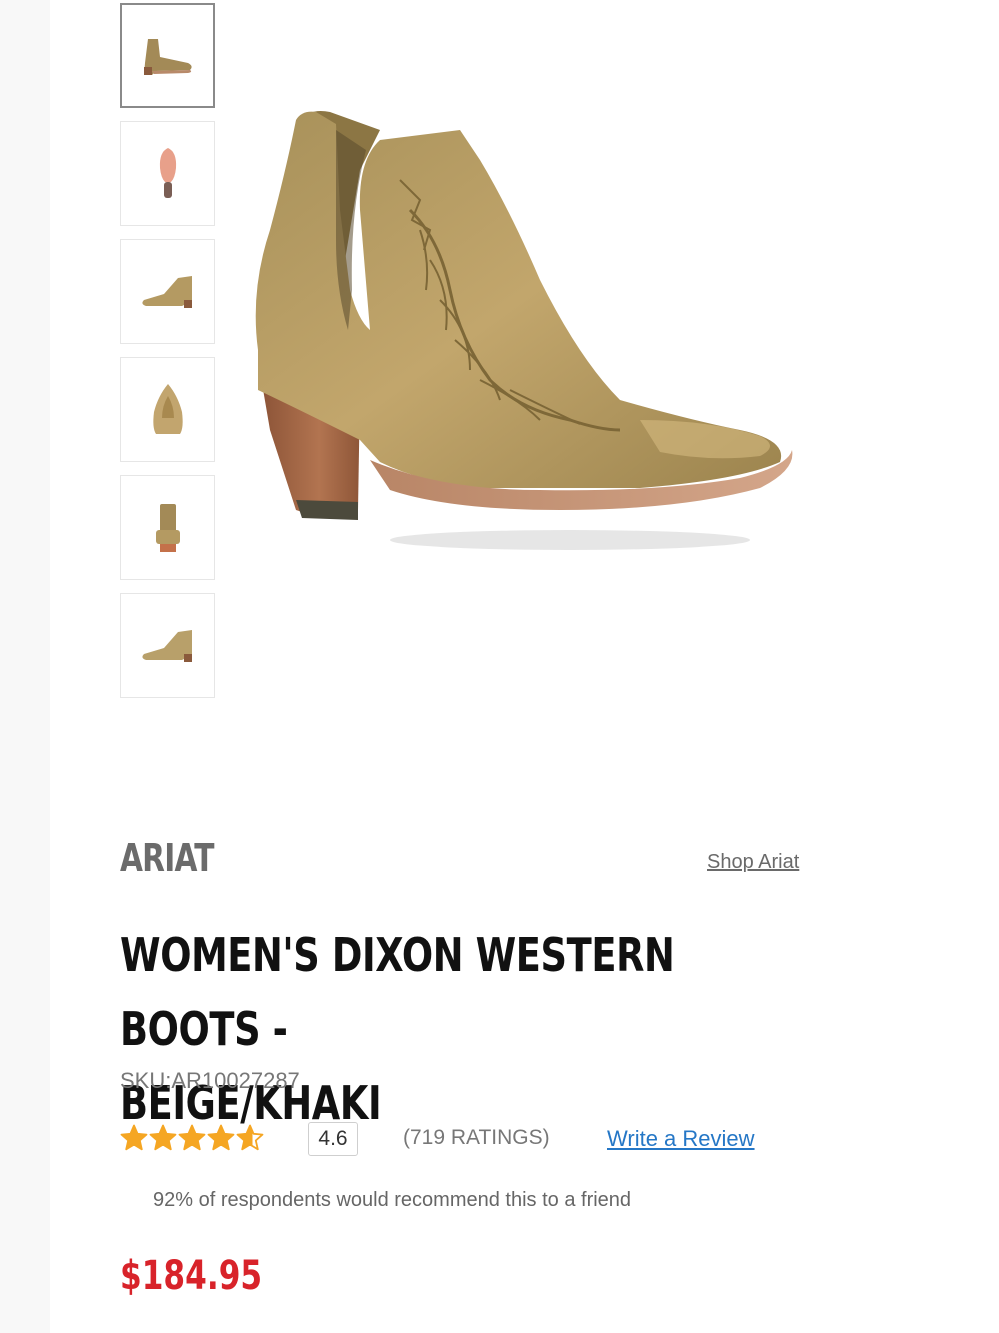 This screenshot has height=1333, width=999. What do you see at coordinates (333, 1139) in the screenshot?
I see `rating-value-badge: 4.6` at bounding box center [333, 1139].